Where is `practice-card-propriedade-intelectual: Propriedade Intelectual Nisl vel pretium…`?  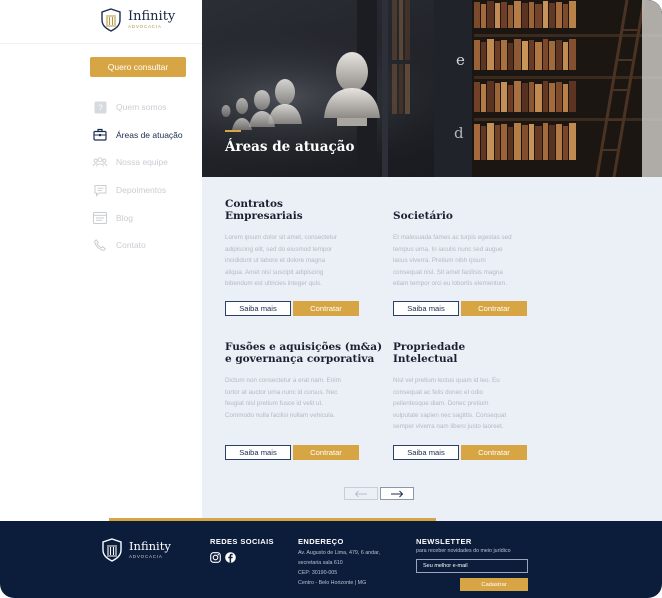
practice-card-propriedade-intelectual: Propriedade Intelectual Nisl vel pretium… is located at coordinates (466, 401).